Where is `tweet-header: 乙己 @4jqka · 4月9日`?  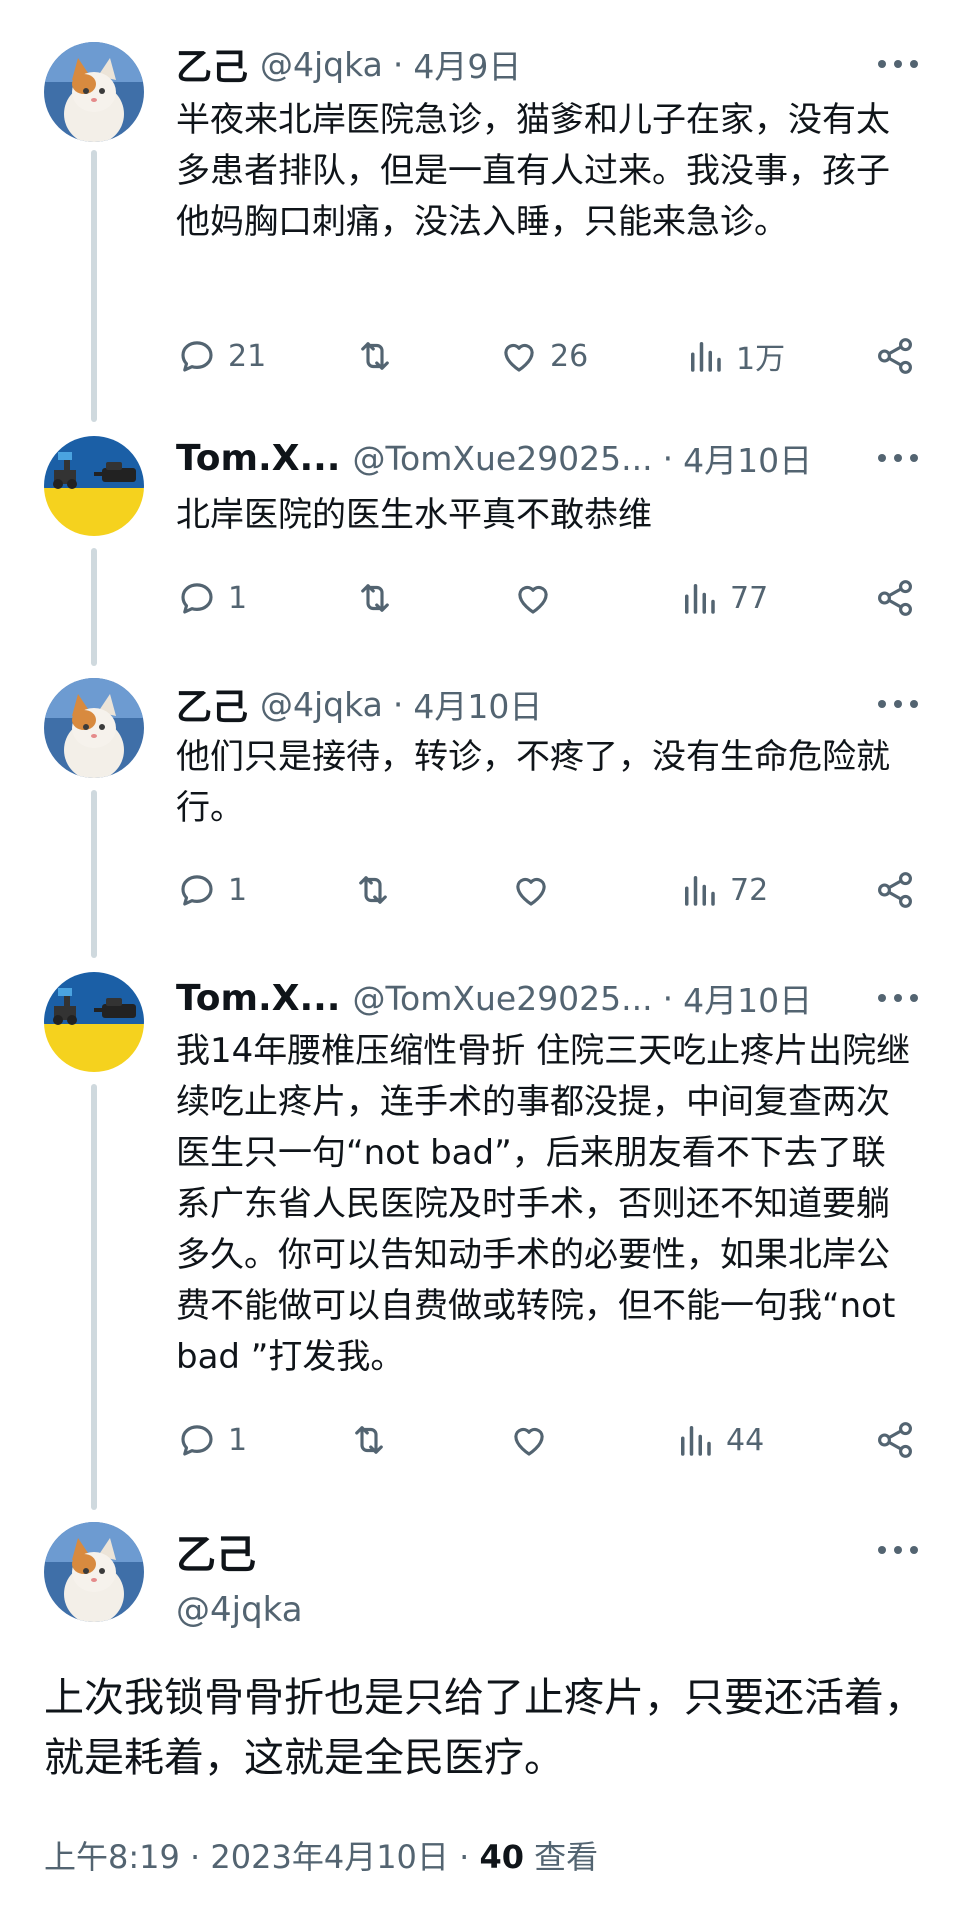
tweet-header: 乙己 @4jqka · 4月9日 is located at coordinates (549, 64).